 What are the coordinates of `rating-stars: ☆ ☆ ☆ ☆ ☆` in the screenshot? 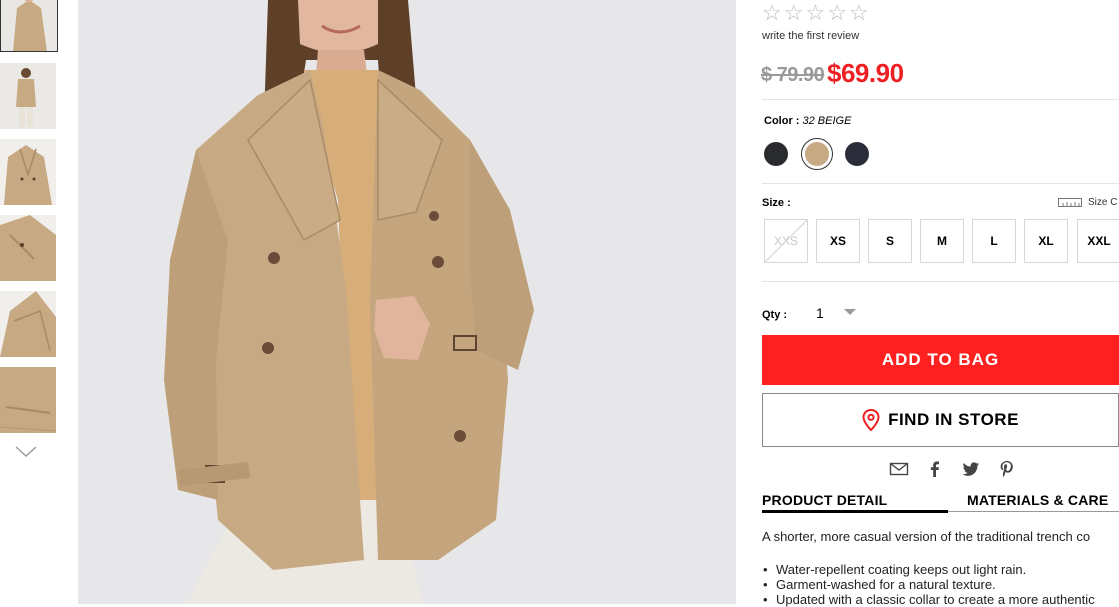 It's located at (815, 13).